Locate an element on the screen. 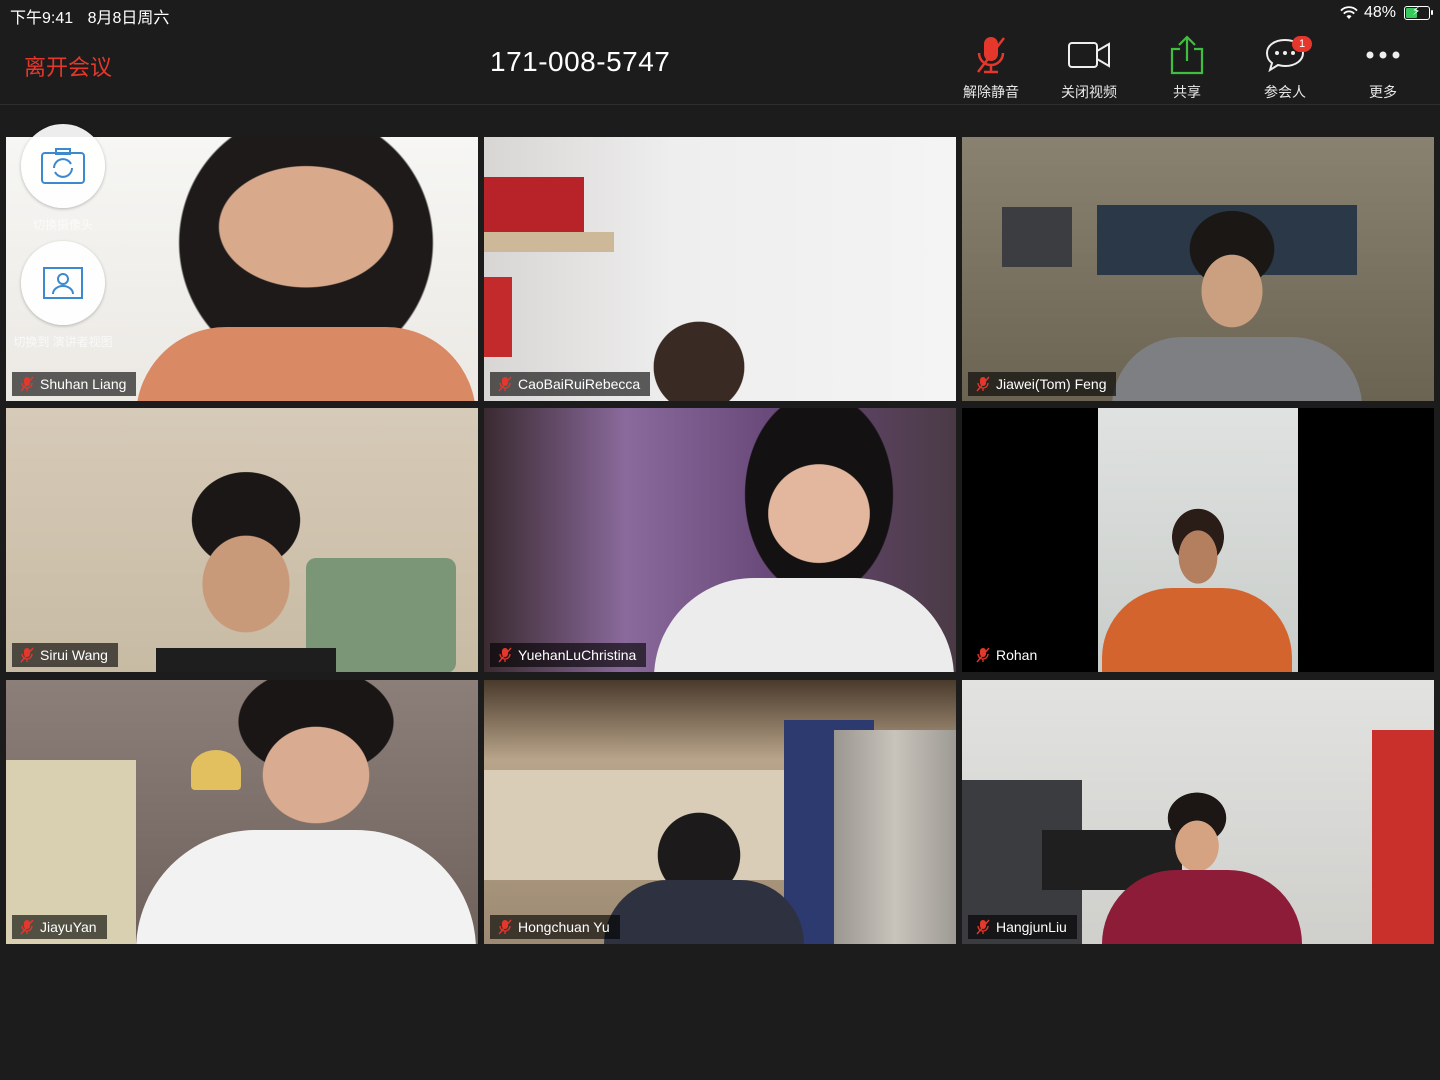 The image size is (1440, 1080). participant-name-tag: Rohan is located at coordinates (1008, 655).